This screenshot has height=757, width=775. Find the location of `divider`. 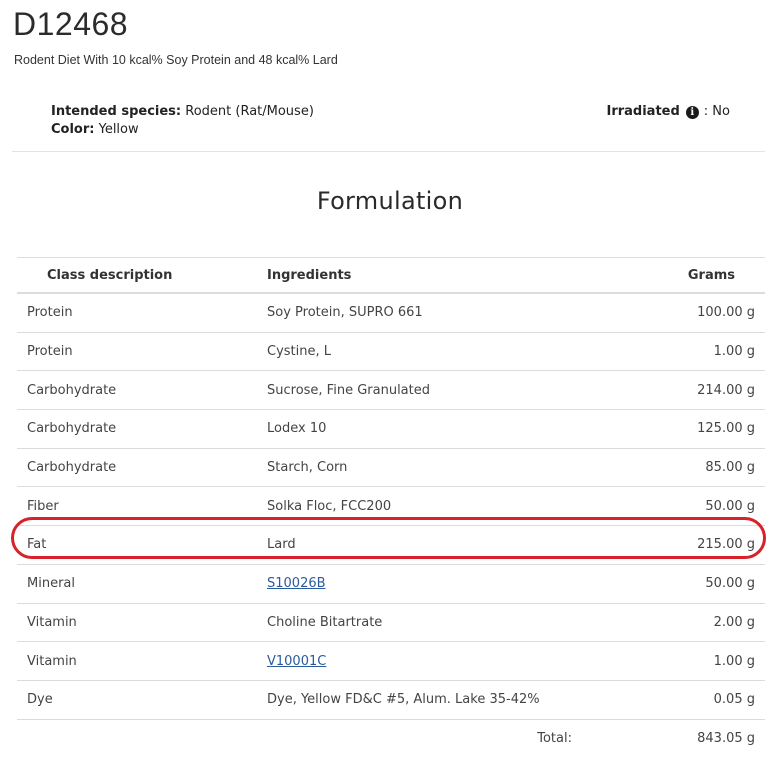

divider is located at coordinates (388, 151).